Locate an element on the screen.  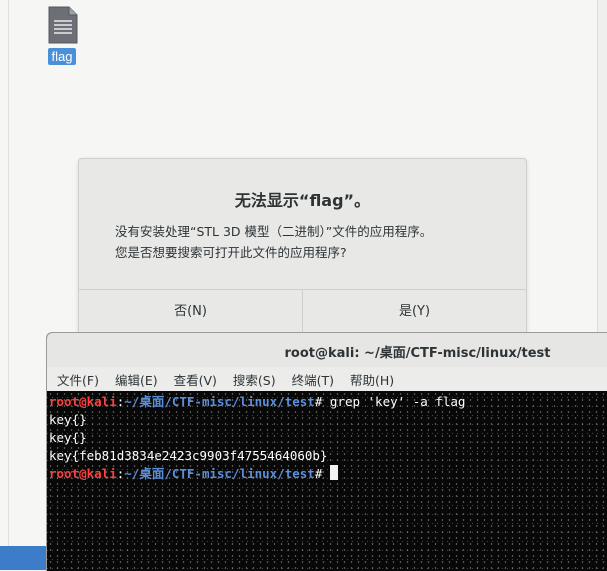
menu-view: 查看(V) is located at coordinates (195, 379).